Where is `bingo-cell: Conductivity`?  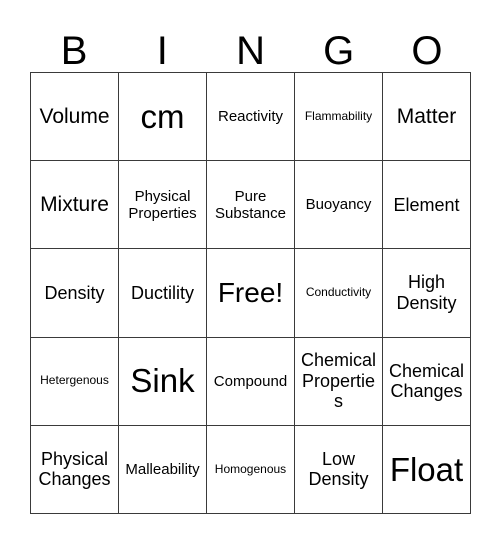 bingo-cell: Conductivity is located at coordinates (339, 293).